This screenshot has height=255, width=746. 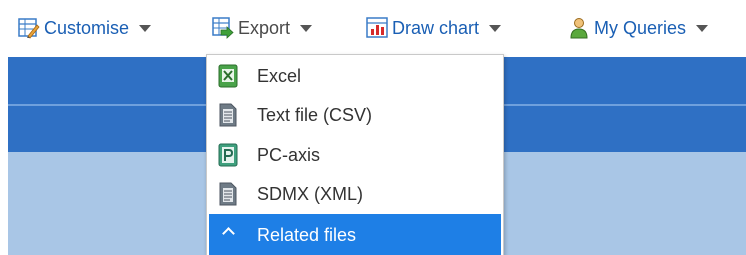 I want to click on toolbar-item-label: Draw chart, so click(x=436, y=27).